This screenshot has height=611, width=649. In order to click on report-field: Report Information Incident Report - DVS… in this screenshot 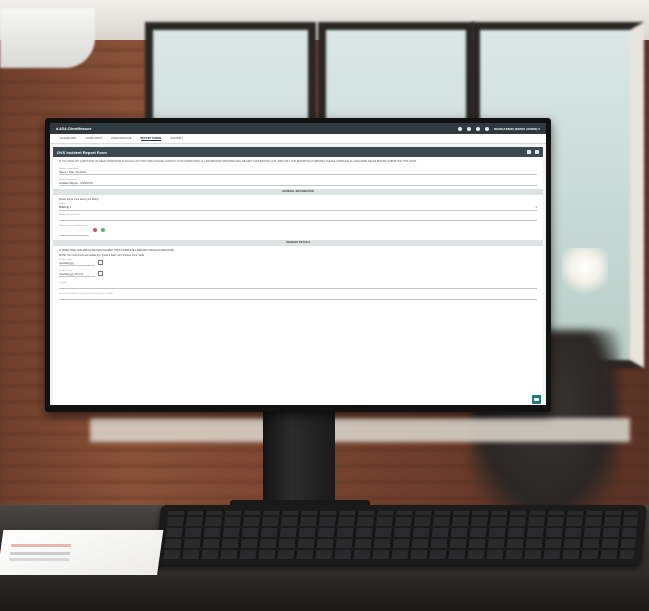, I will do `click(298, 182)`.